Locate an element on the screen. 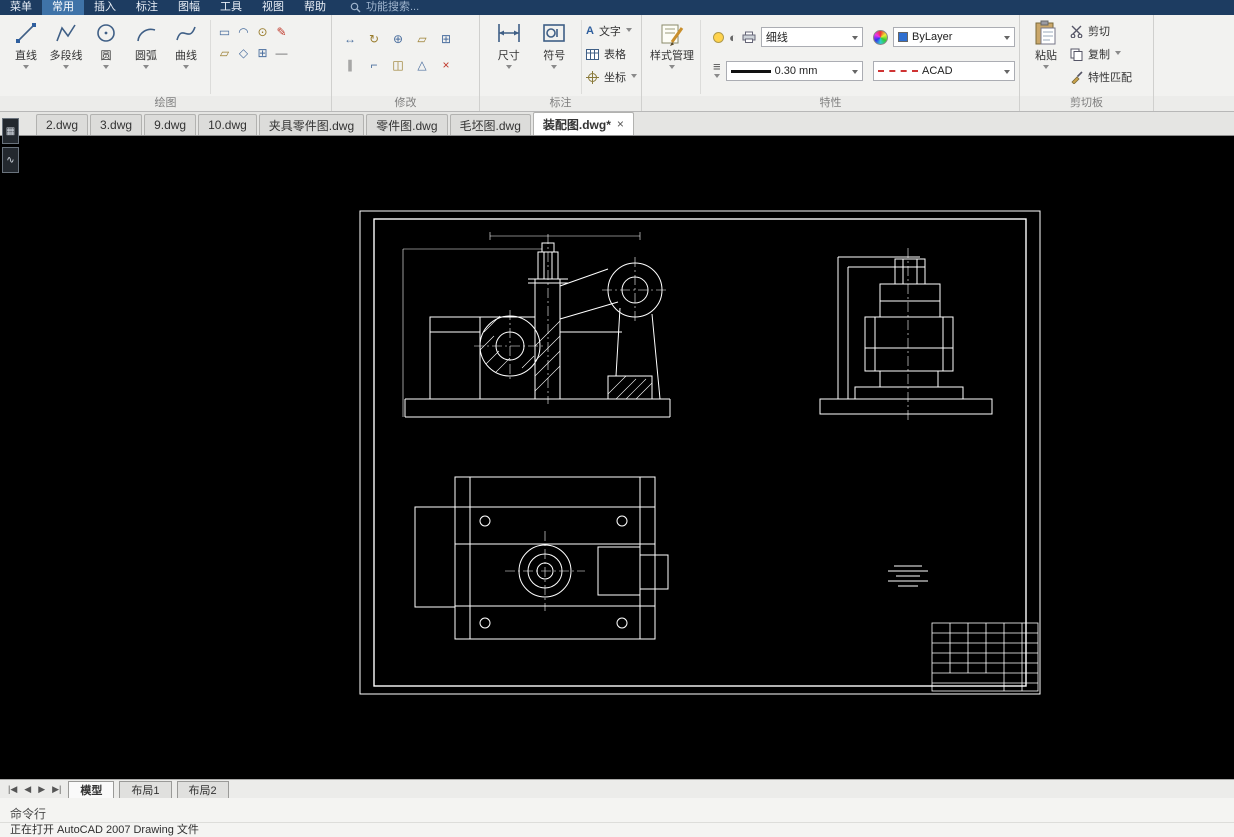 This screenshot has width=1234, height=837. dimension-label: 尺寸 is located at coordinates (508, 56).